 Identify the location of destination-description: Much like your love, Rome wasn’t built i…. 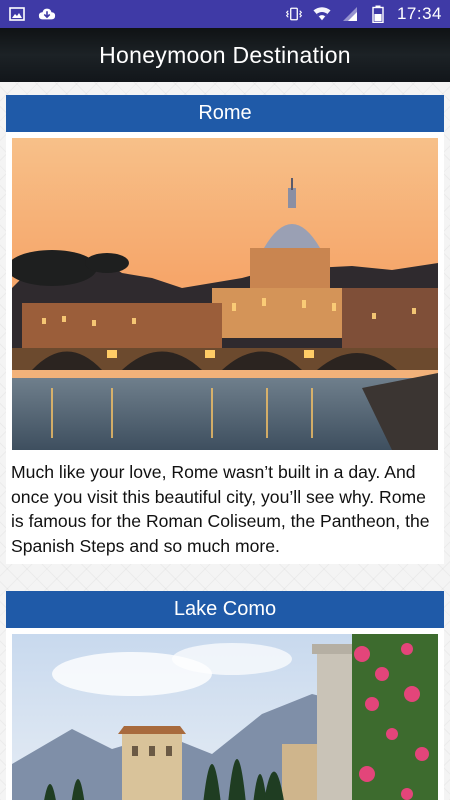
(220, 509).